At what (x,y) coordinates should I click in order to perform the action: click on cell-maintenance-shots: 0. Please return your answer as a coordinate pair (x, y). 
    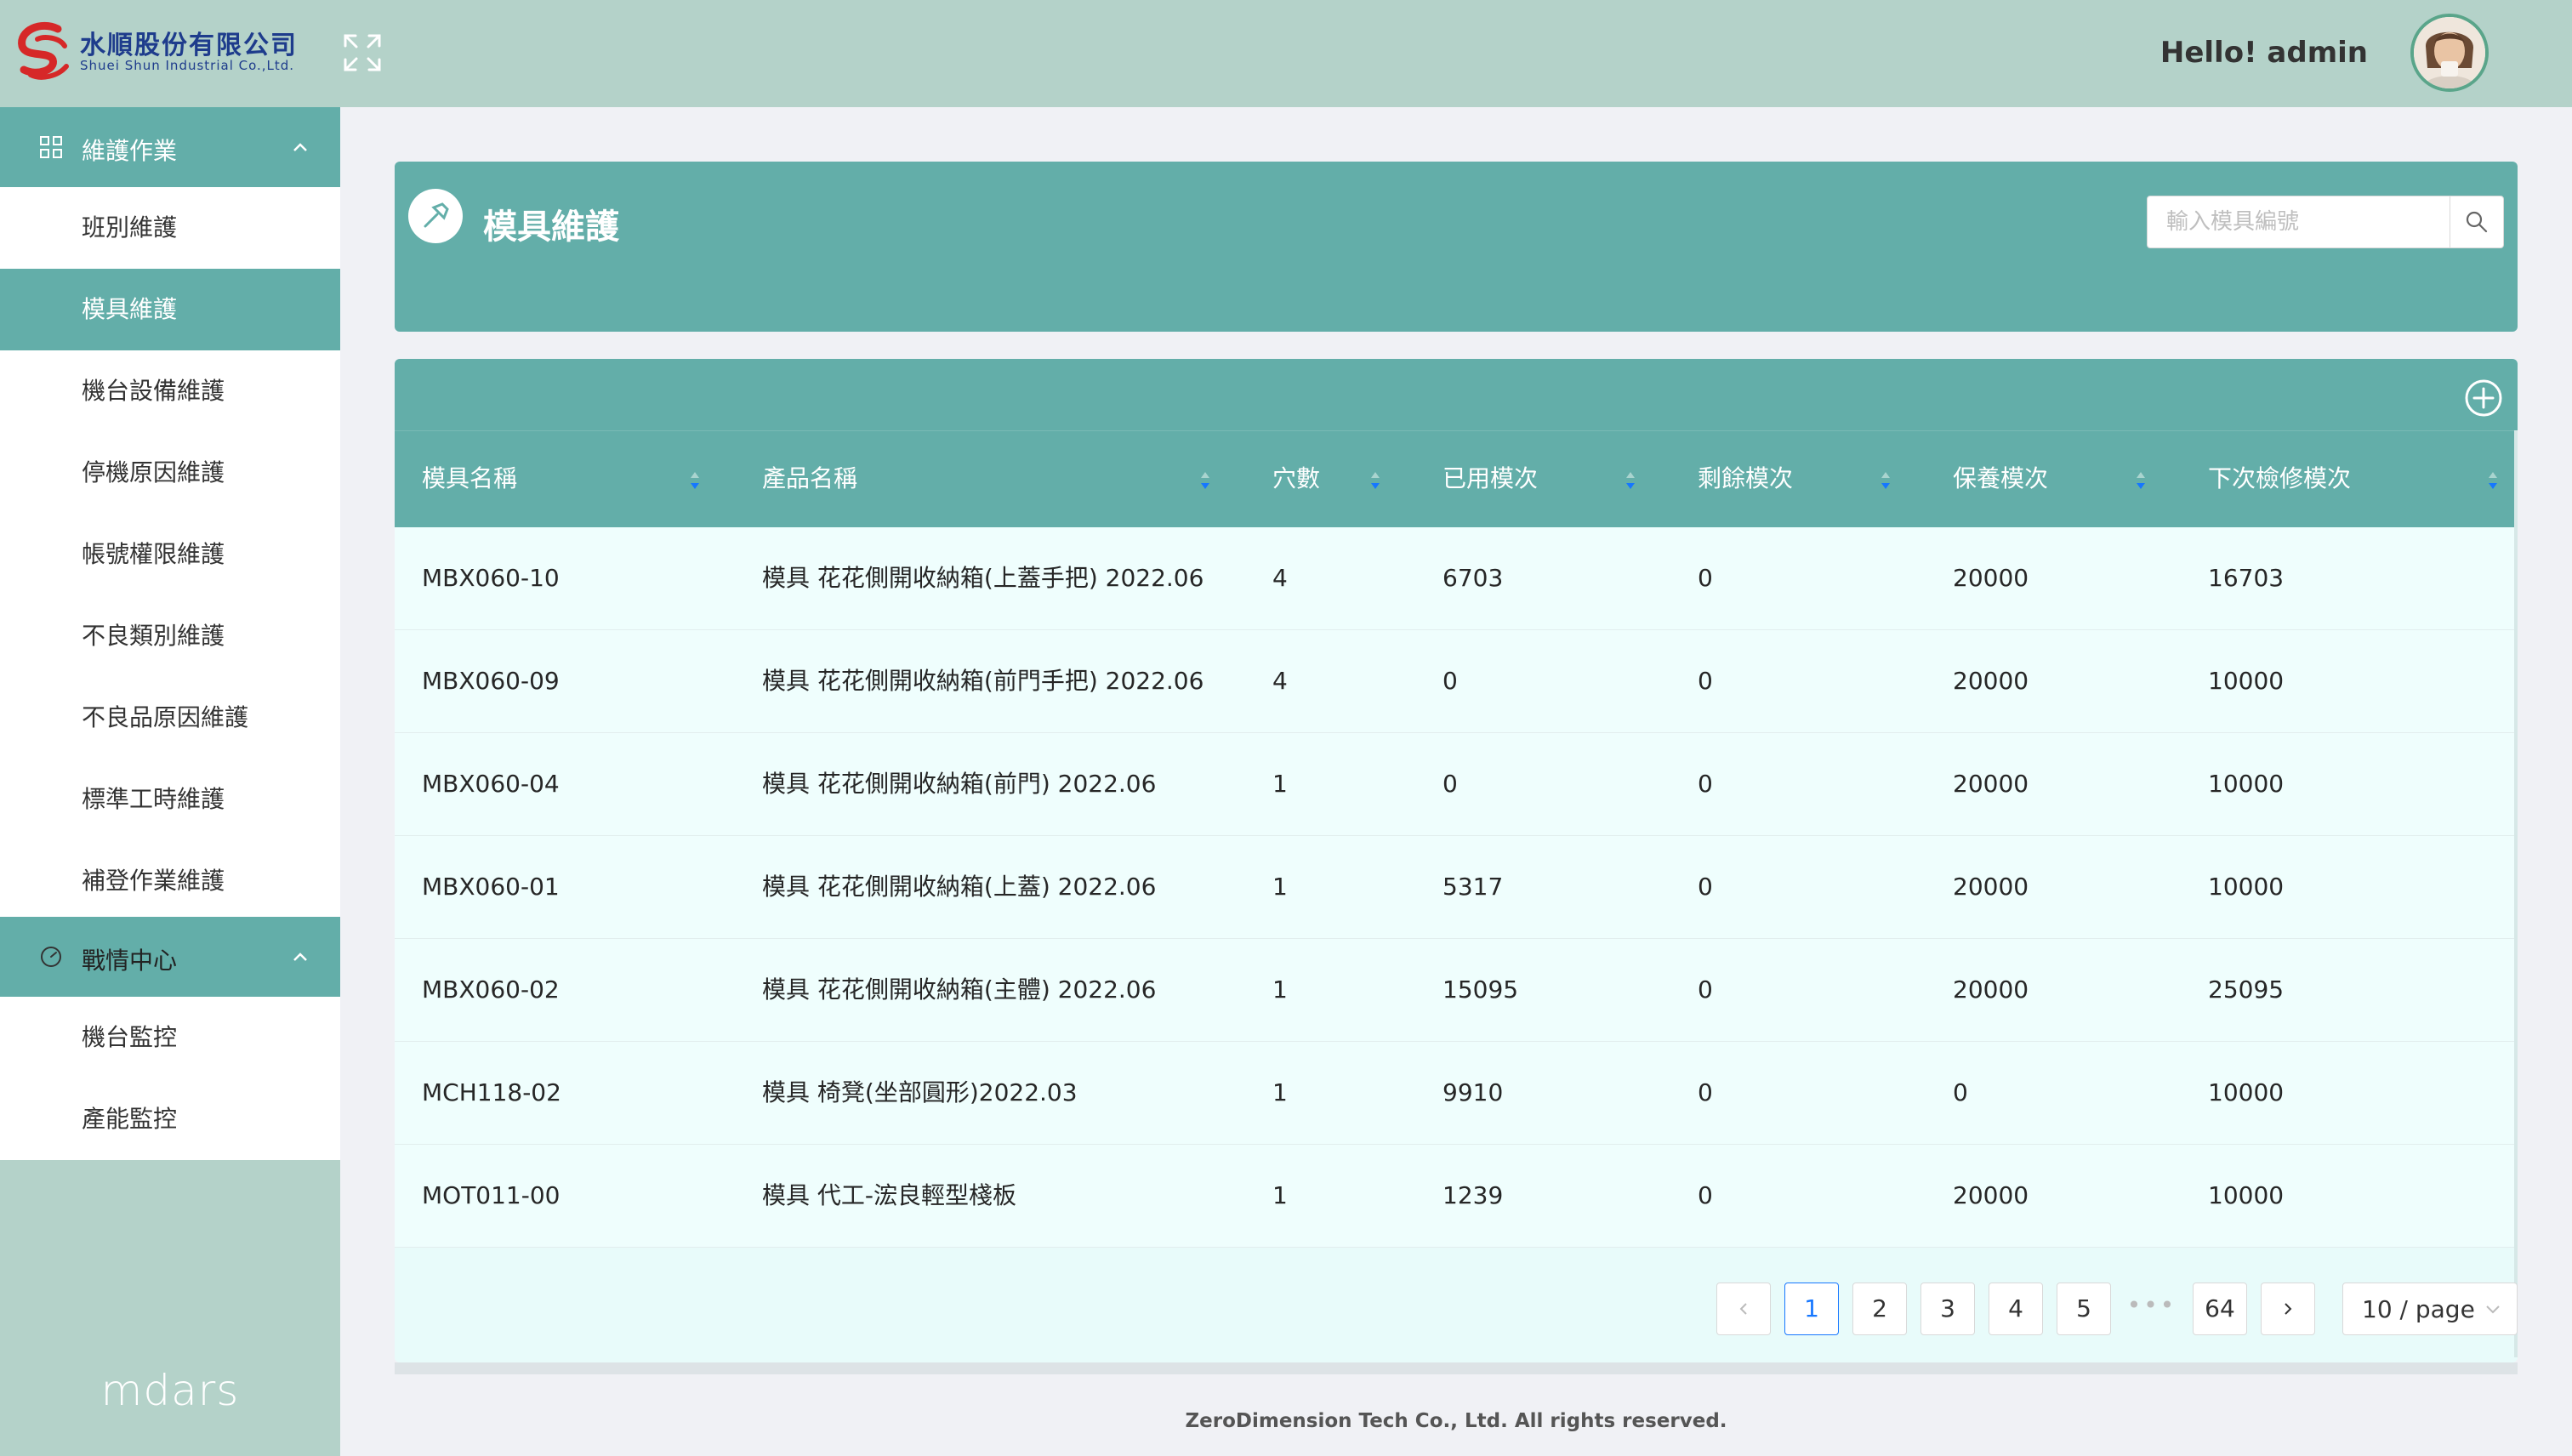
    Looking at the image, I should click on (1961, 1092).